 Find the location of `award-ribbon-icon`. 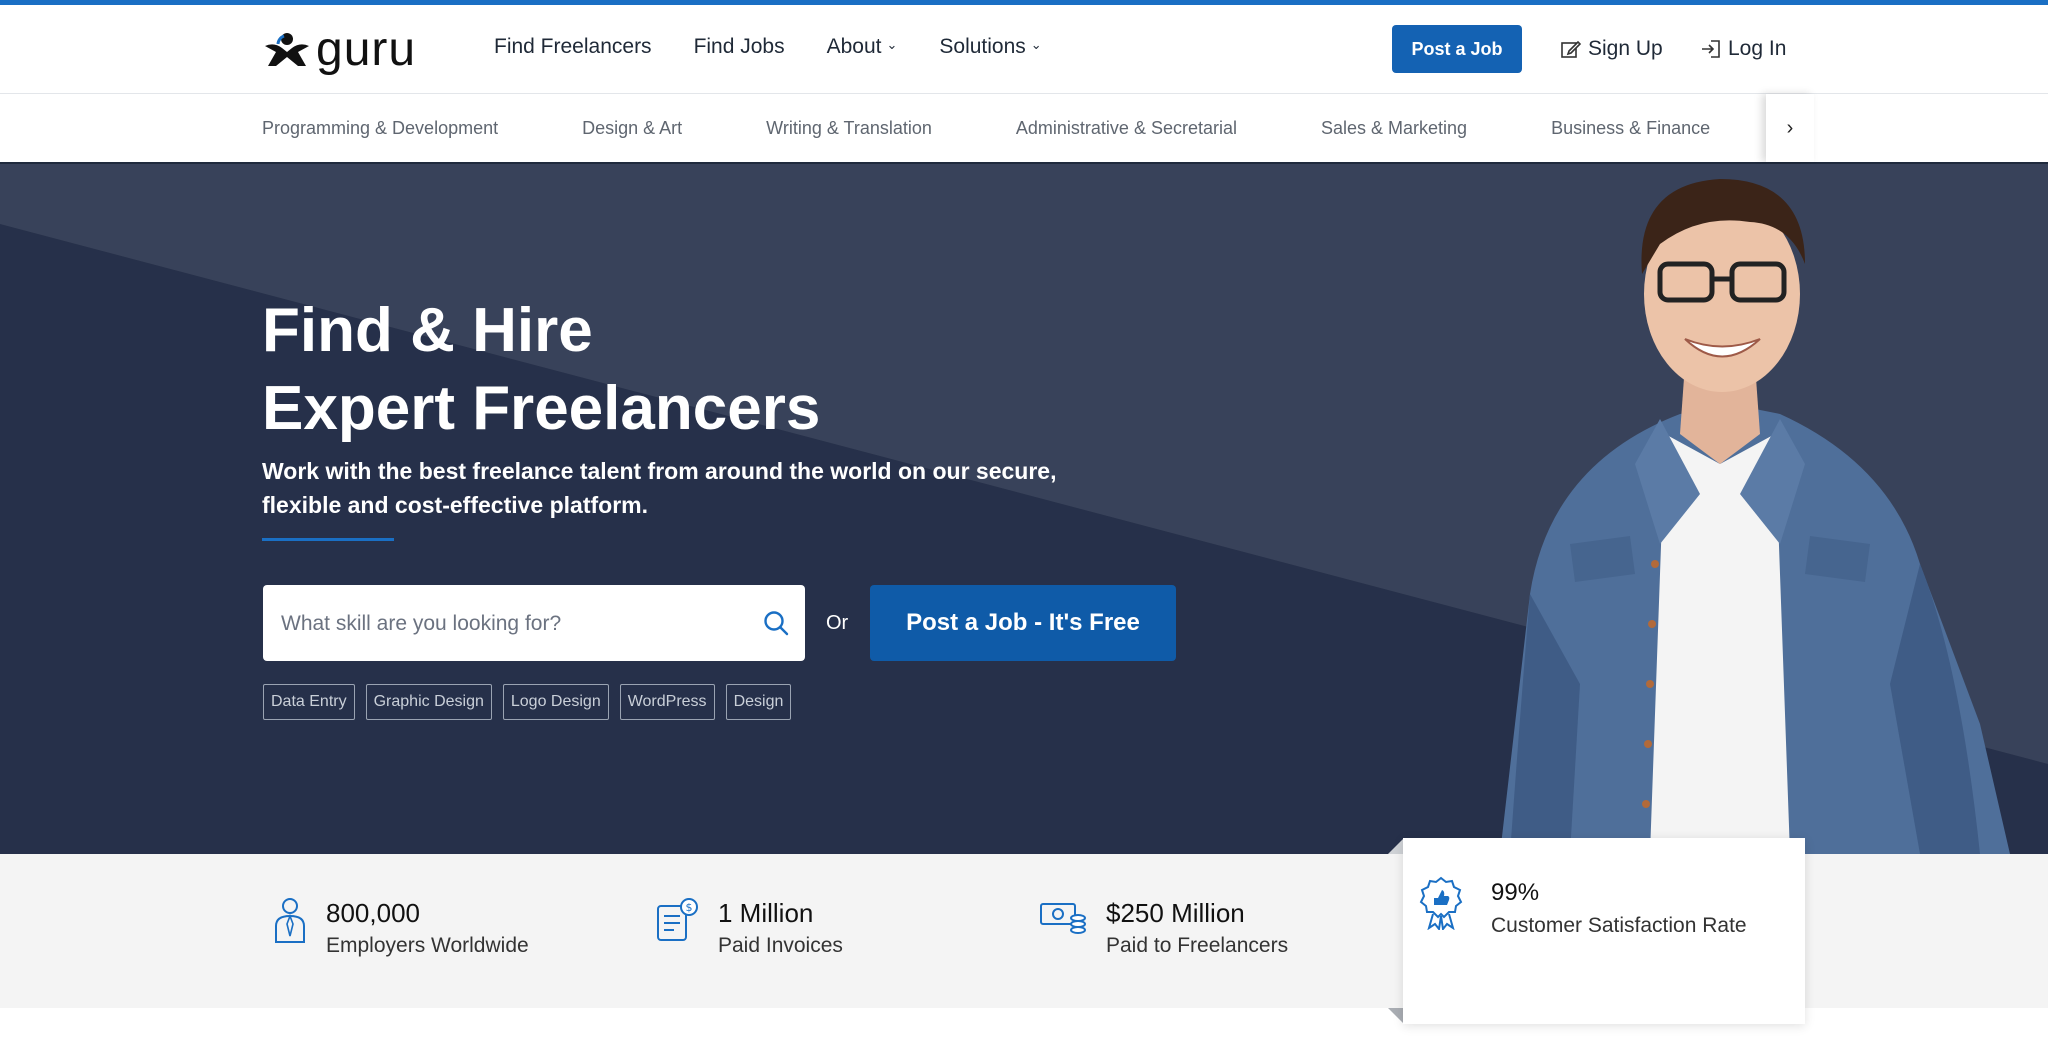

award-ribbon-icon is located at coordinates (1441, 903).